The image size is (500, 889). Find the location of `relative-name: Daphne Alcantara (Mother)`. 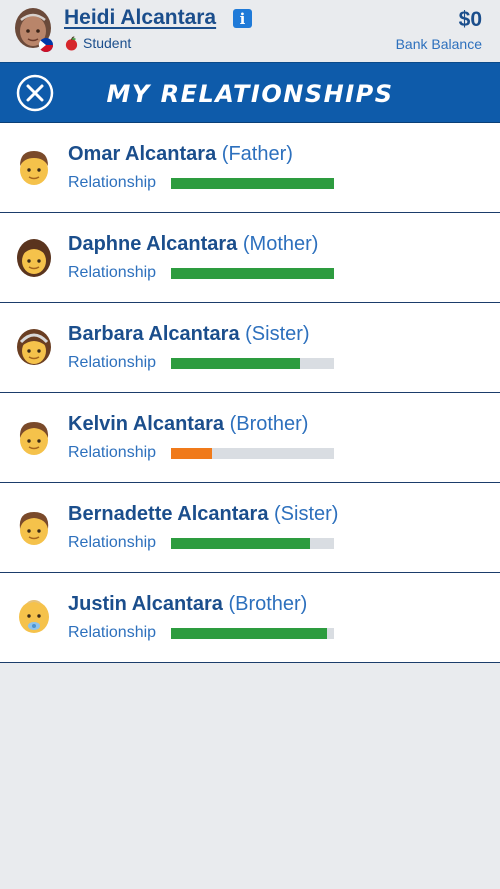

relative-name: Daphne Alcantara (Mother) is located at coordinates (193, 244).